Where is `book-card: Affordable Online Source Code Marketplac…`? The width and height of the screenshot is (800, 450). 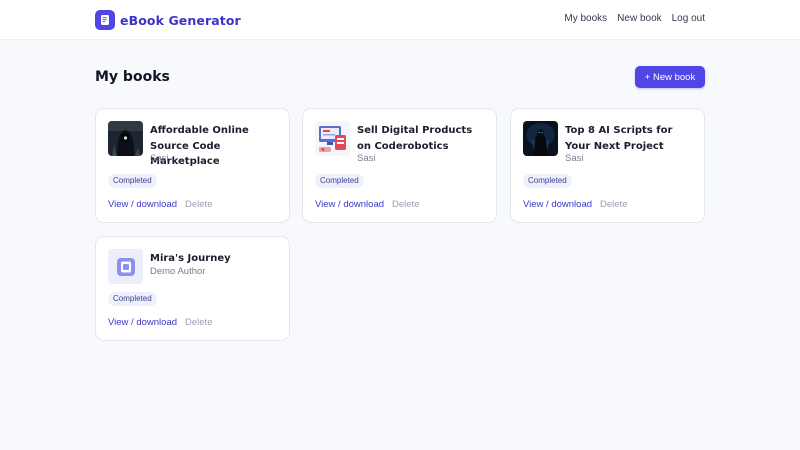
book-card: Affordable Online Source Code Marketplac… is located at coordinates (192, 165).